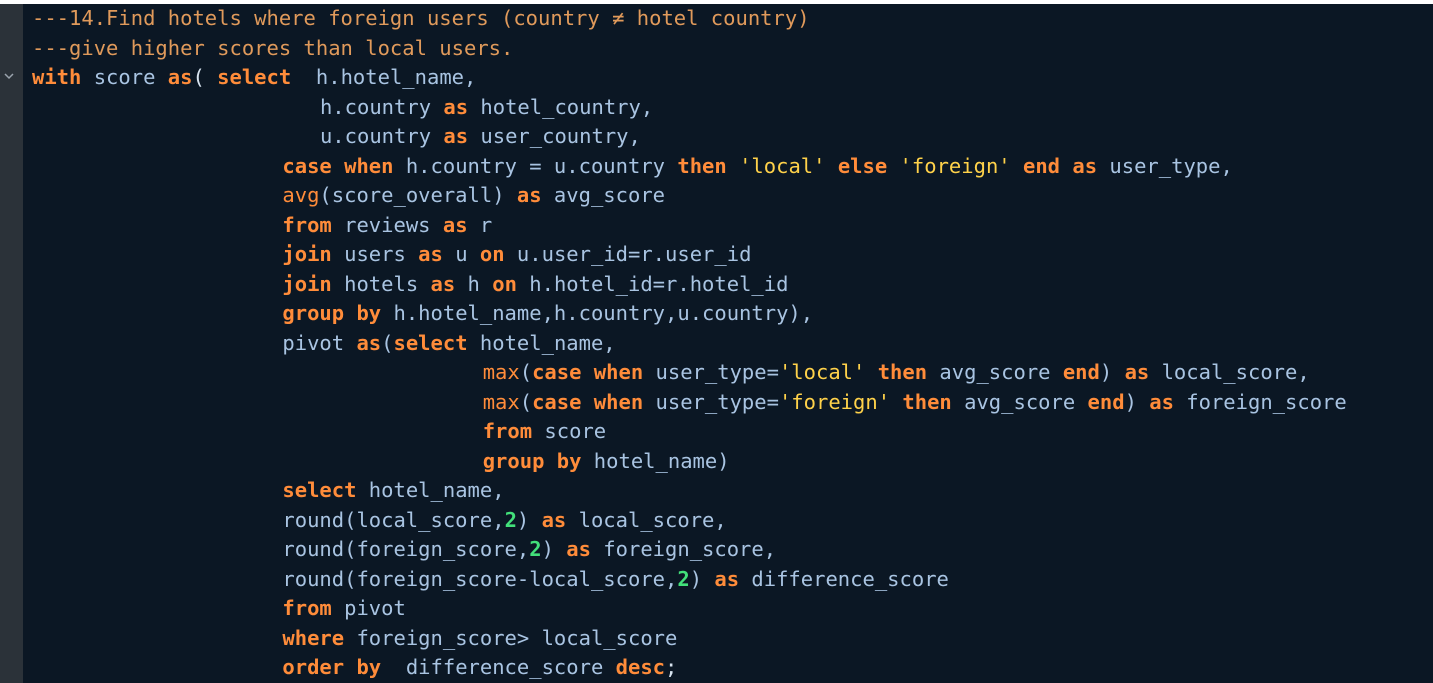 The image size is (1433, 683). I want to click on code-line: select hotel_name,, so click(393, 491).